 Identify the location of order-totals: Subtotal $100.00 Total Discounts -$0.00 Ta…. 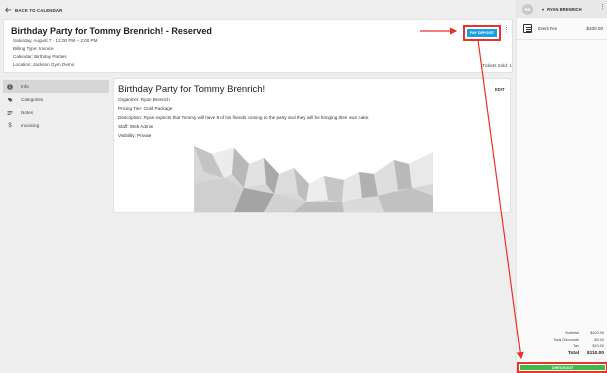
(562, 345).